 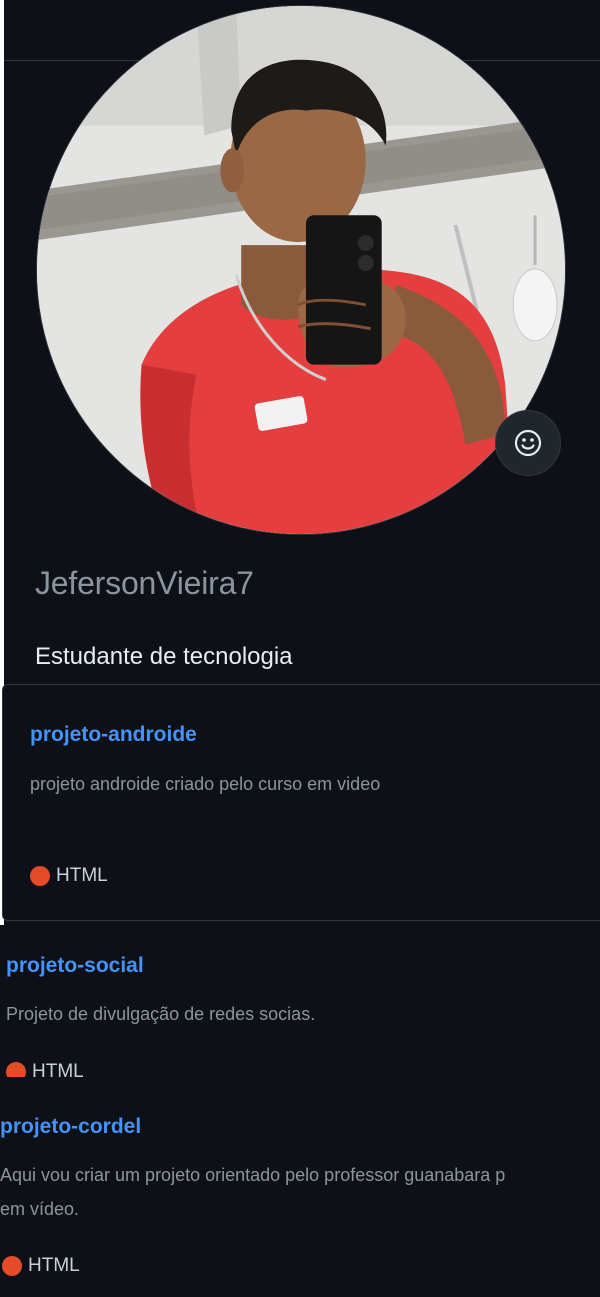 I want to click on profile-bio: Estudante de tecnologia, so click(x=164, y=656).